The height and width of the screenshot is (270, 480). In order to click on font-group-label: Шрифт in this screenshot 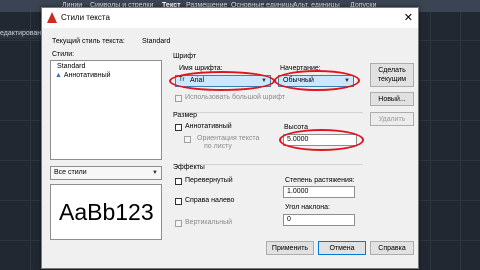, I will do `click(185, 56)`.